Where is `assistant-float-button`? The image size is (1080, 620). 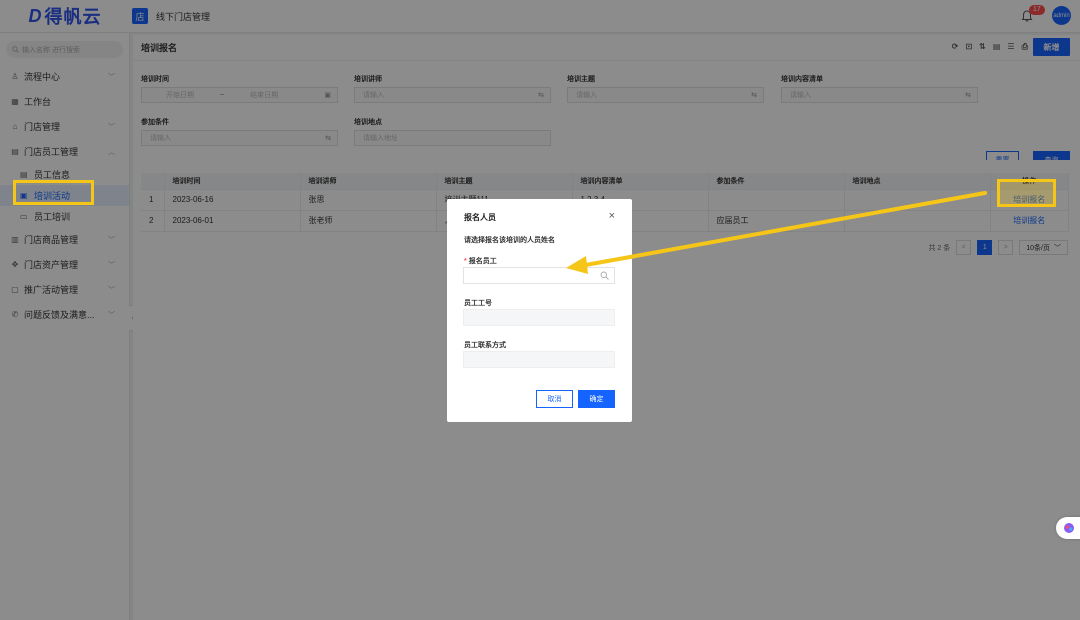
assistant-float-button is located at coordinates (1068, 528).